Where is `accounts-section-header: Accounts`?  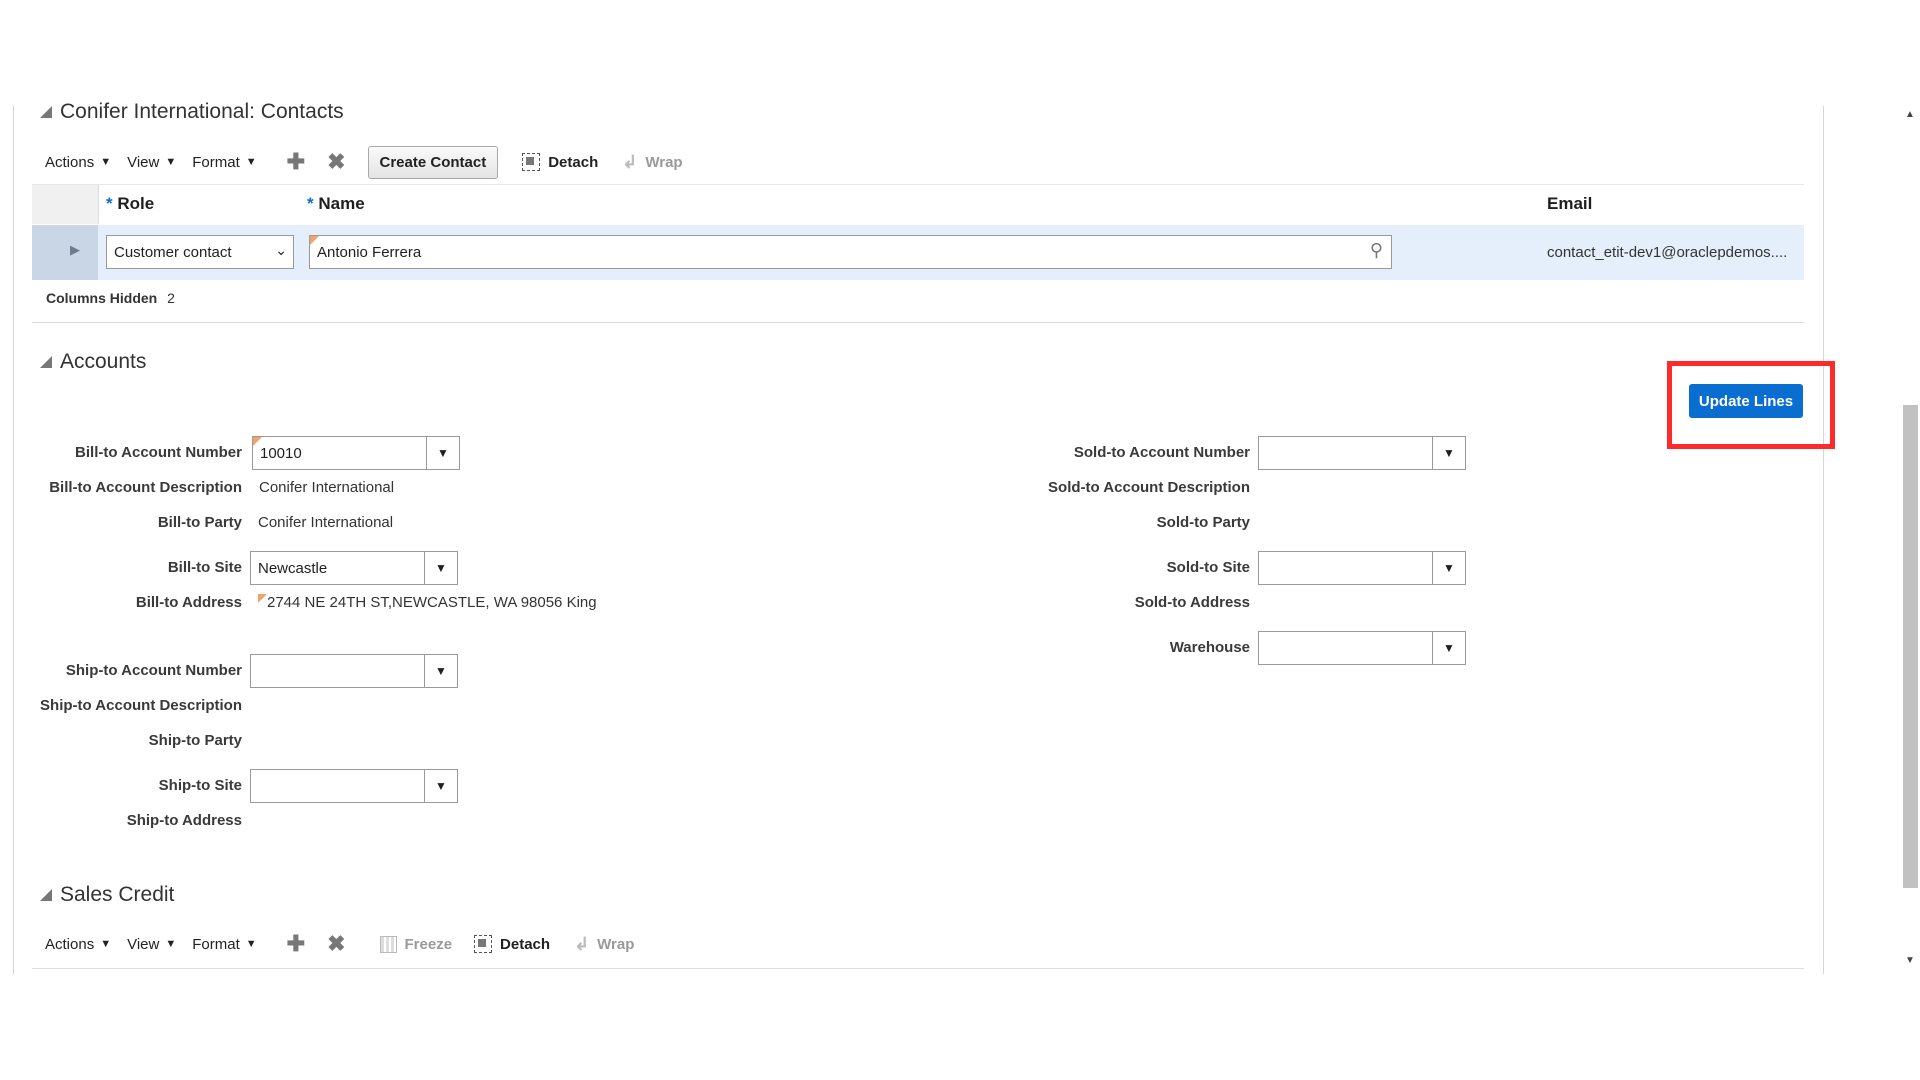
accounts-section-header: Accounts is located at coordinates (93, 362).